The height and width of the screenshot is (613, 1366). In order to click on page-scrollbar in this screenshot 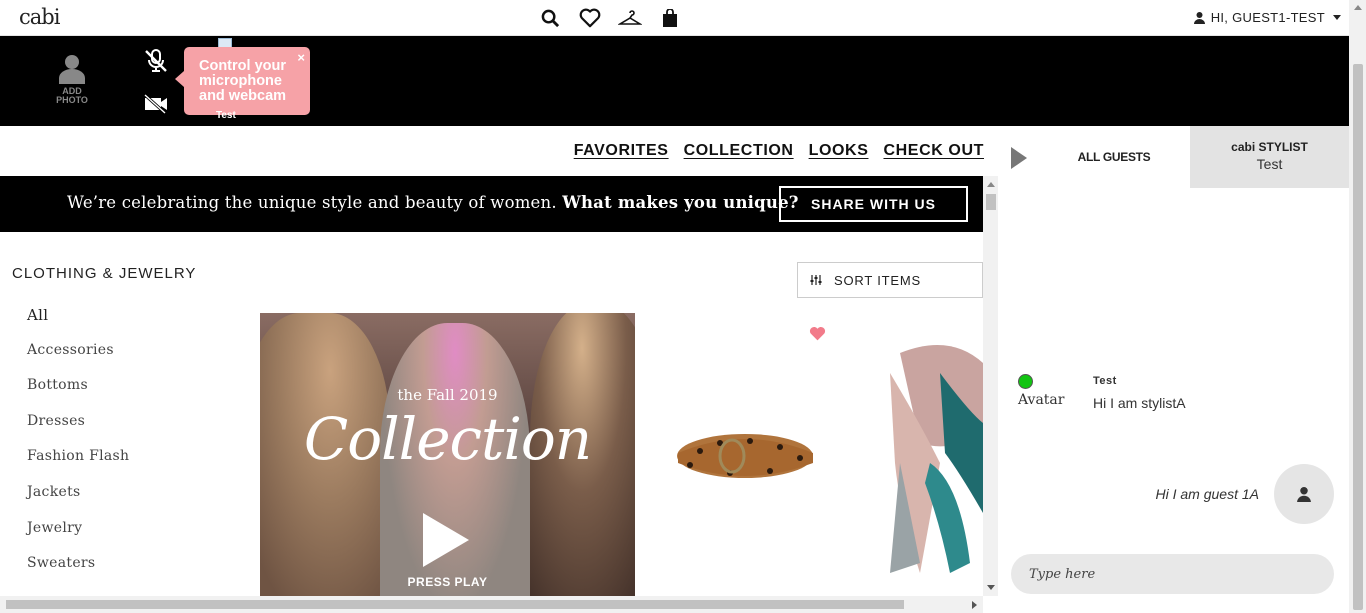, I will do `click(1357, 306)`.